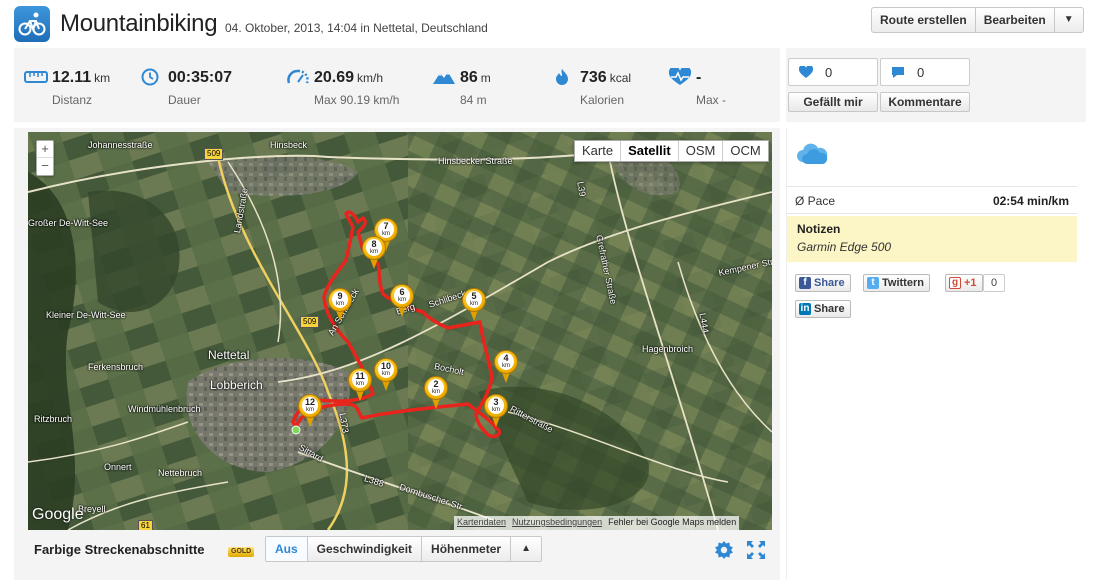 The width and height of the screenshot is (1096, 587). Describe the element at coordinates (557, 523) in the screenshot. I see `terms-link: Nutzungsbedingungen` at that location.